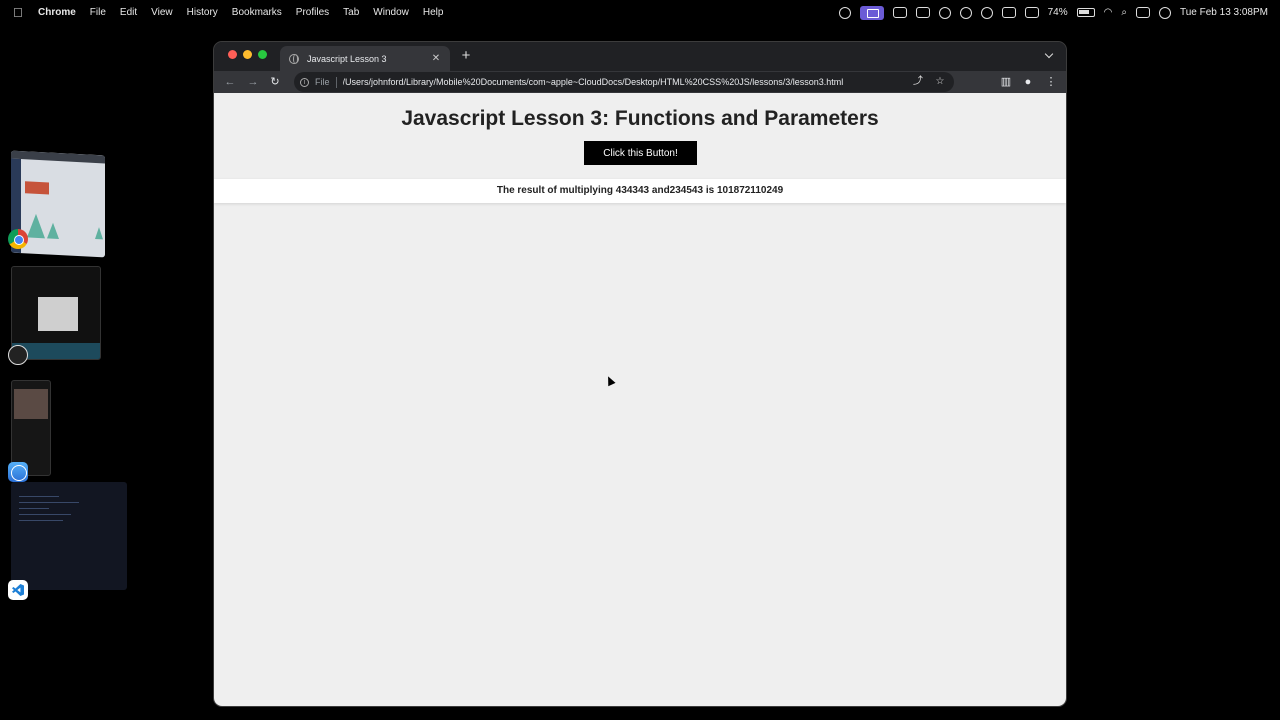 The height and width of the screenshot is (720, 1280). Describe the element at coordinates (965, 12) in the screenshot. I see `play-icon` at that location.